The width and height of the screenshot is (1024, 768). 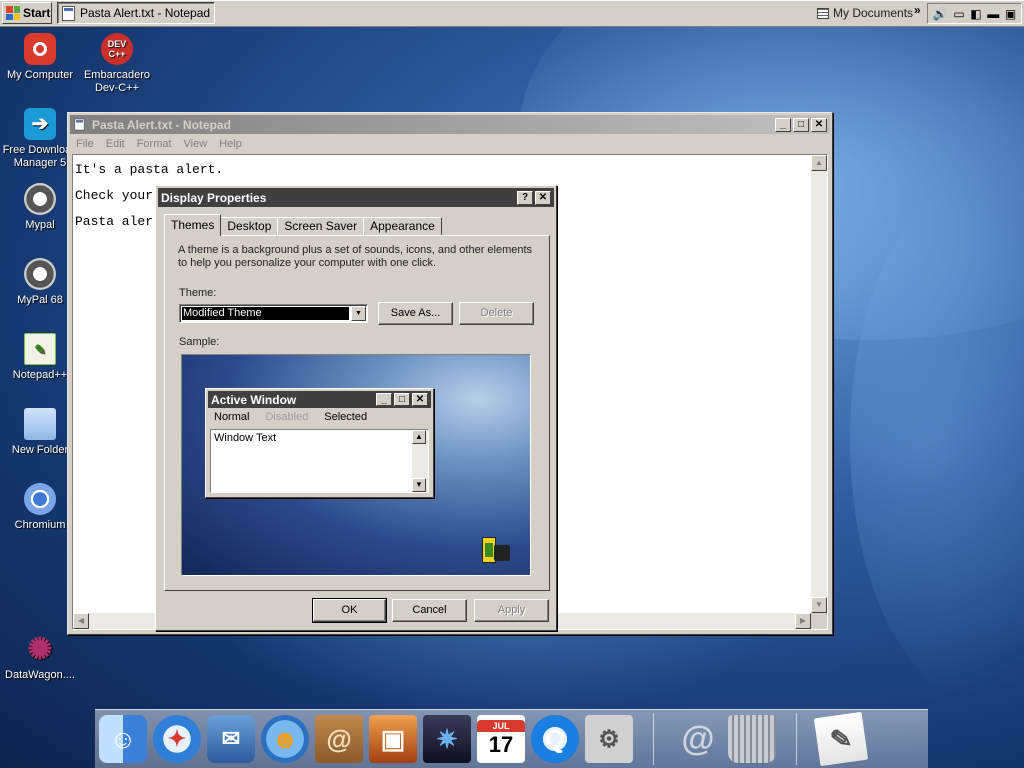 I want to click on scroll-left-icon: ◀, so click(x=81, y=621).